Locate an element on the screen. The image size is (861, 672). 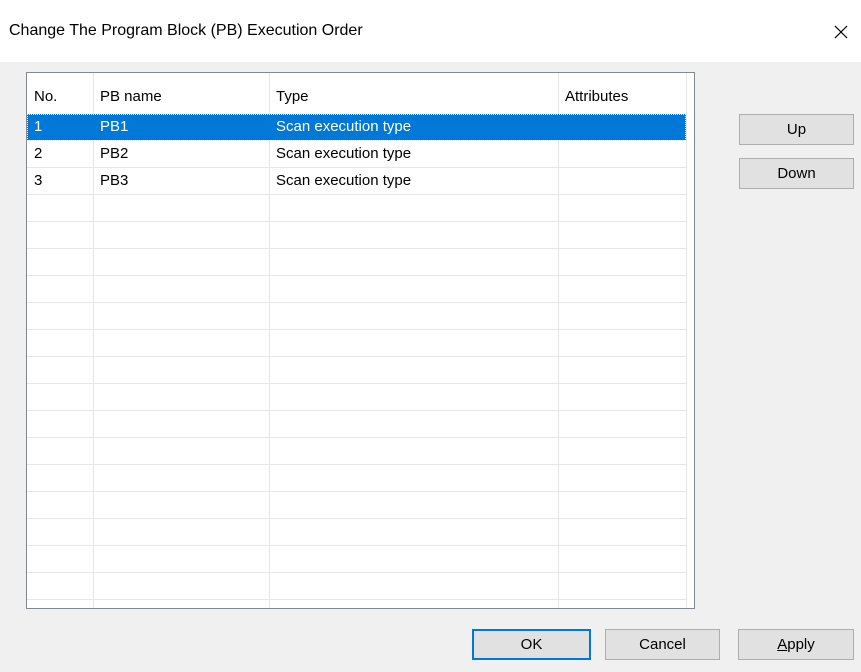
table-row: 2 PB2 Scan execution type is located at coordinates (356, 154).